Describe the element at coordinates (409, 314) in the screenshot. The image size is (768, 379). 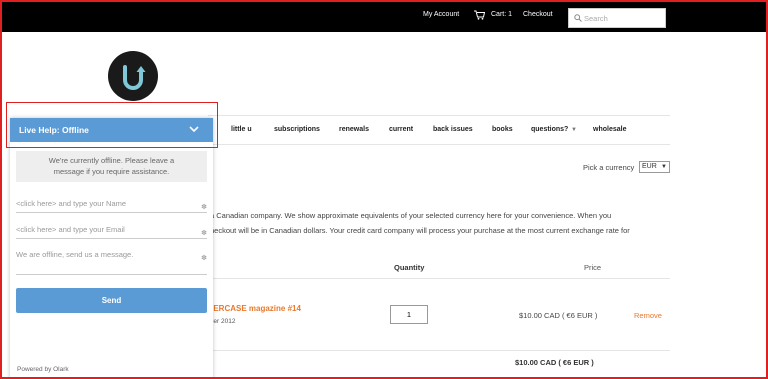
I see `quantity-input` at that location.